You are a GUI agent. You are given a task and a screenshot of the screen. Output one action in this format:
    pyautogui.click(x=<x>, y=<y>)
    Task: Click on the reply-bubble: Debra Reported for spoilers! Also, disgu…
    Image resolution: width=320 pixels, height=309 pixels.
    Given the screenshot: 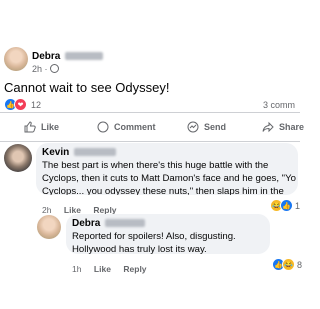 What is the action you would take?
    pyautogui.click(x=168, y=234)
    